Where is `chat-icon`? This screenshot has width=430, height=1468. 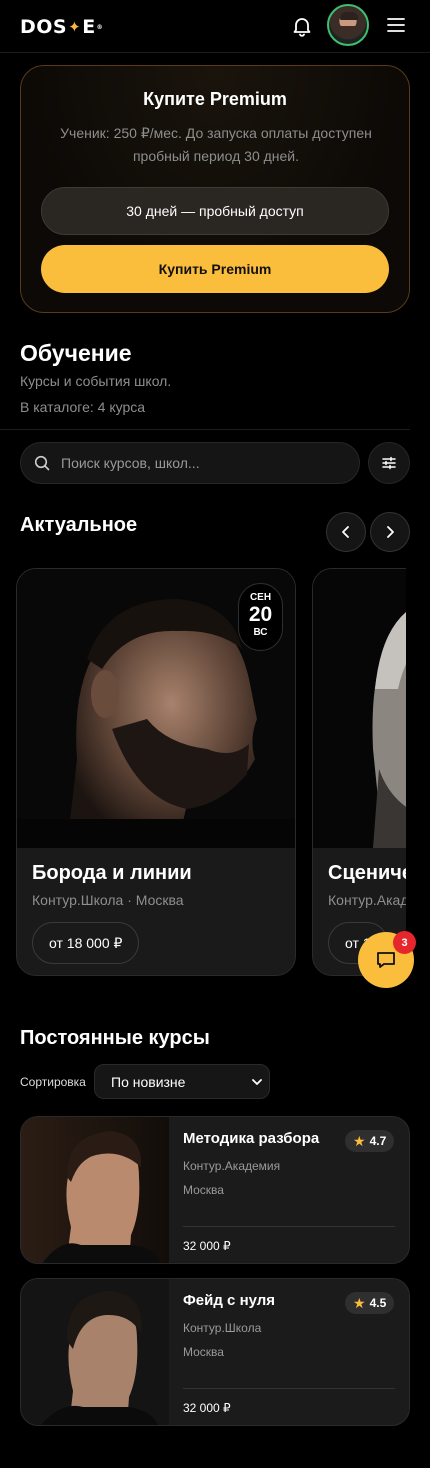
chat-icon is located at coordinates (386, 960).